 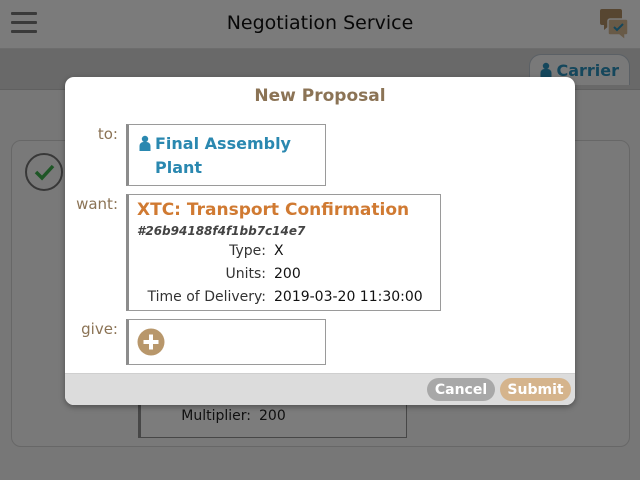 What do you see at coordinates (273, 210) in the screenshot?
I see `want-item-title: XTC: Transport Confirmation` at bounding box center [273, 210].